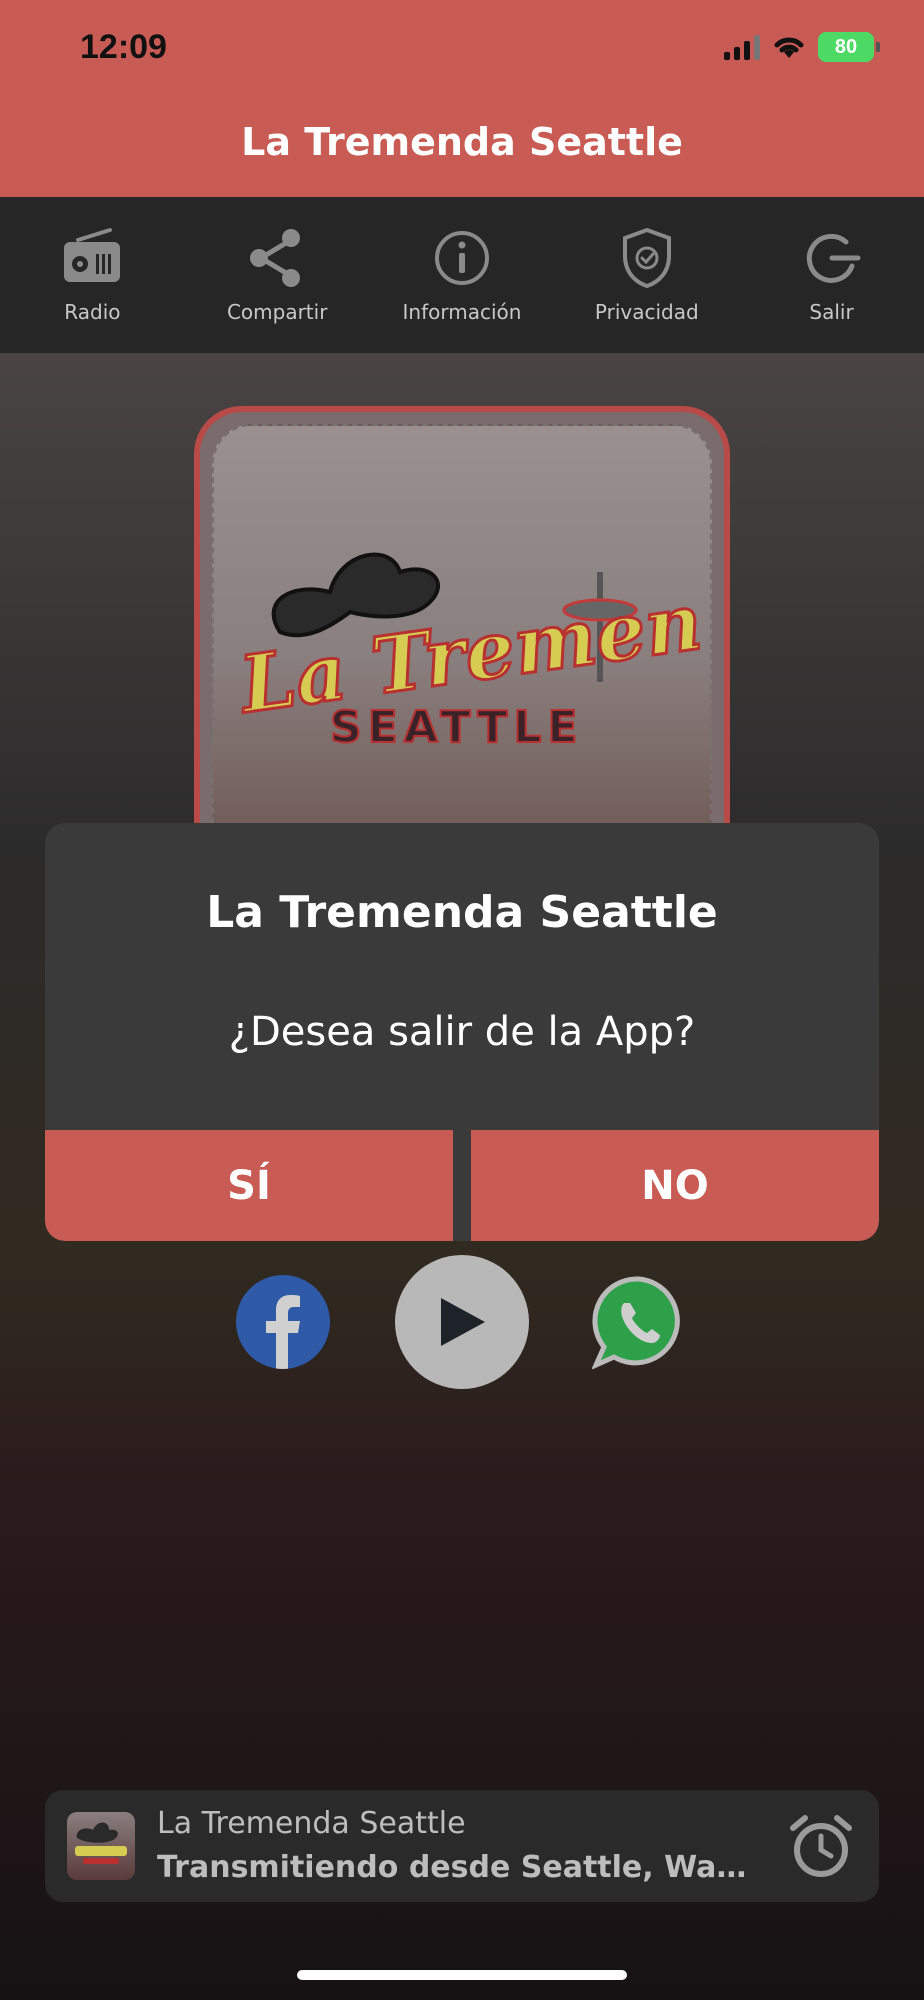 This screenshot has width=924, height=2000. Describe the element at coordinates (846, 46) in the screenshot. I see `battery-level: 80` at that location.